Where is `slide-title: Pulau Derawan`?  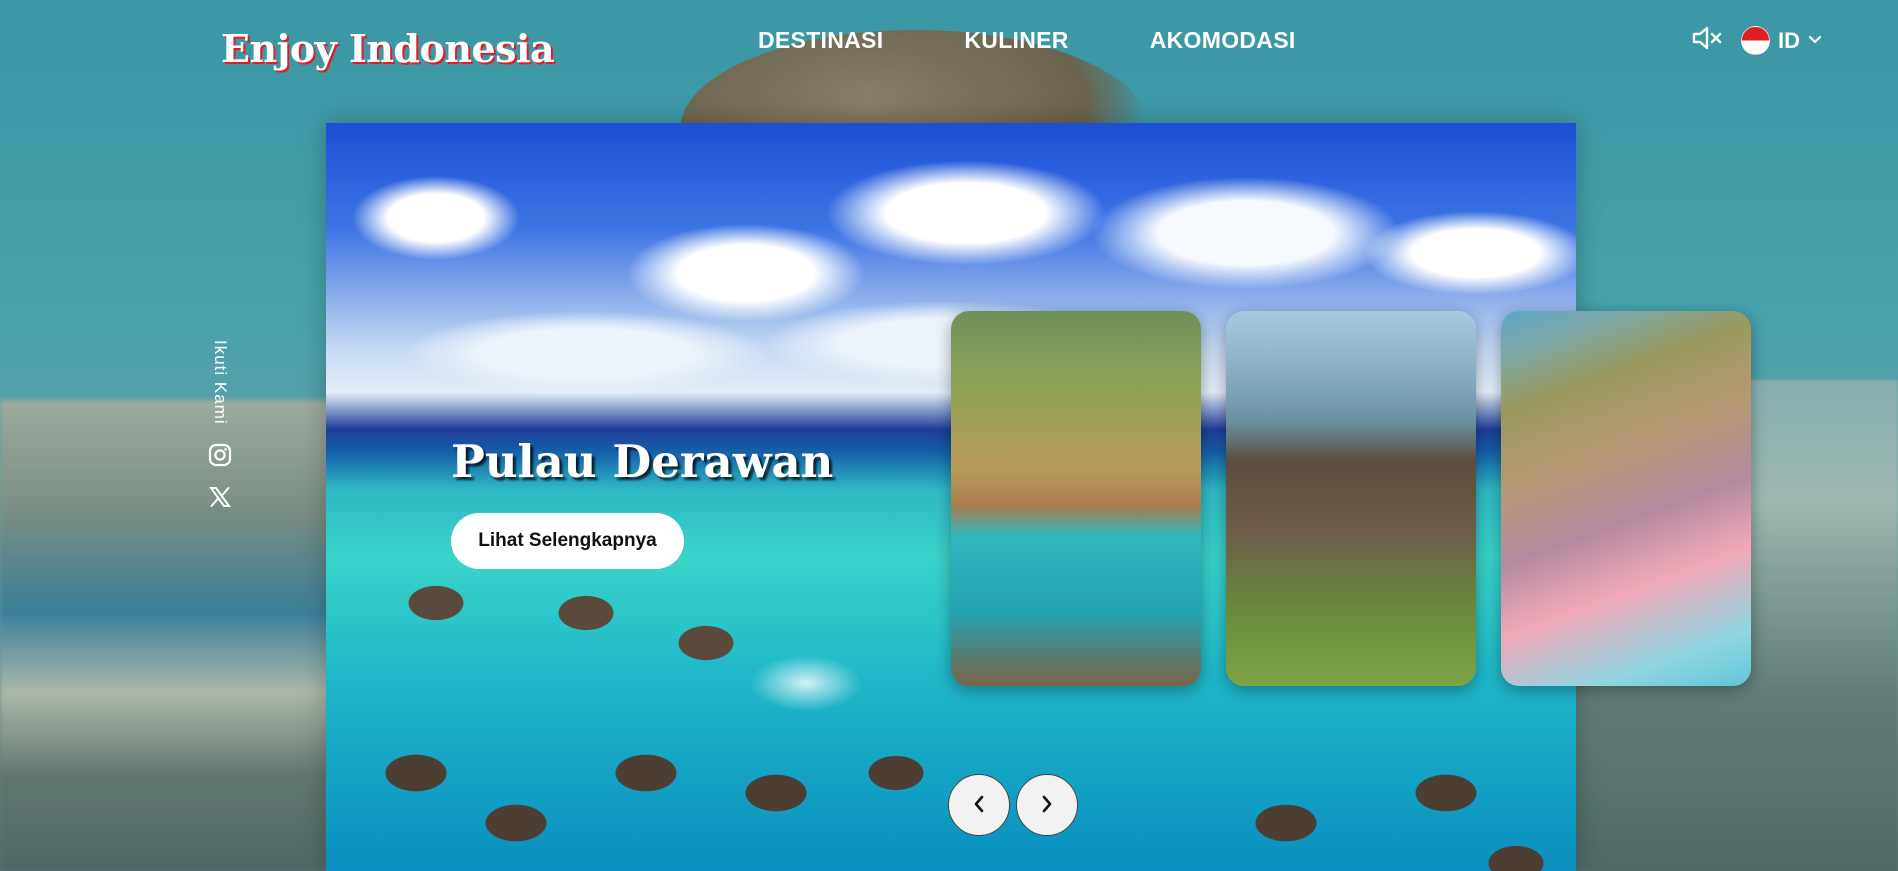
slide-title: Pulau Derawan is located at coordinates (642, 461).